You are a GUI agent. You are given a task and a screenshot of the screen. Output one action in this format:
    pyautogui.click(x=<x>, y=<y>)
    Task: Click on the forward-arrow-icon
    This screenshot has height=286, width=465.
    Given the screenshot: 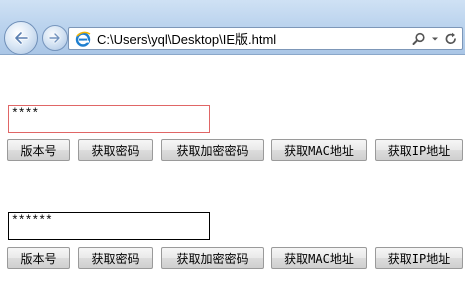 What is the action you would take?
    pyautogui.click(x=54, y=38)
    